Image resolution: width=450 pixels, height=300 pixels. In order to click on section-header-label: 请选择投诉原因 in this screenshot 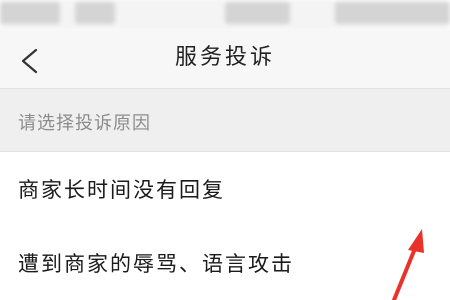, I will do `click(84, 123)`.